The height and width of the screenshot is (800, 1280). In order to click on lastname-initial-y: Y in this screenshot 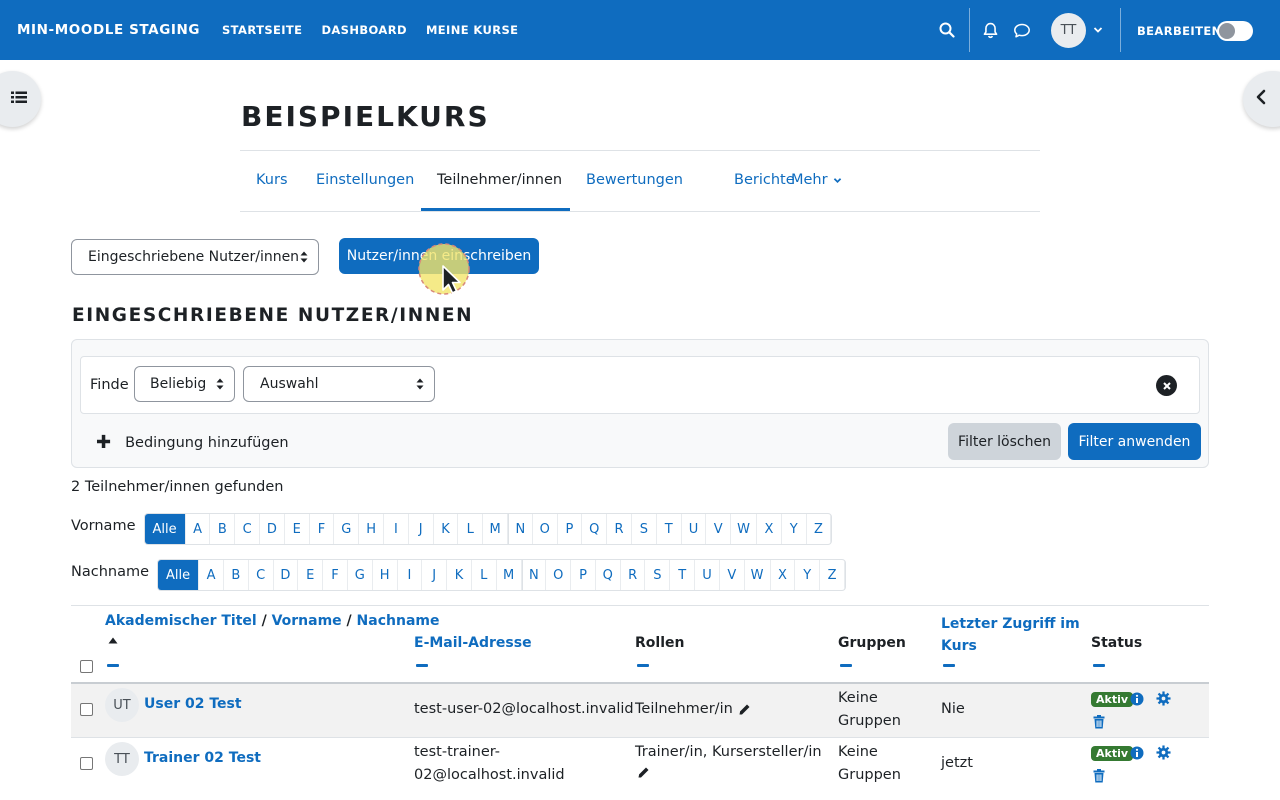, I will do `click(808, 575)`.